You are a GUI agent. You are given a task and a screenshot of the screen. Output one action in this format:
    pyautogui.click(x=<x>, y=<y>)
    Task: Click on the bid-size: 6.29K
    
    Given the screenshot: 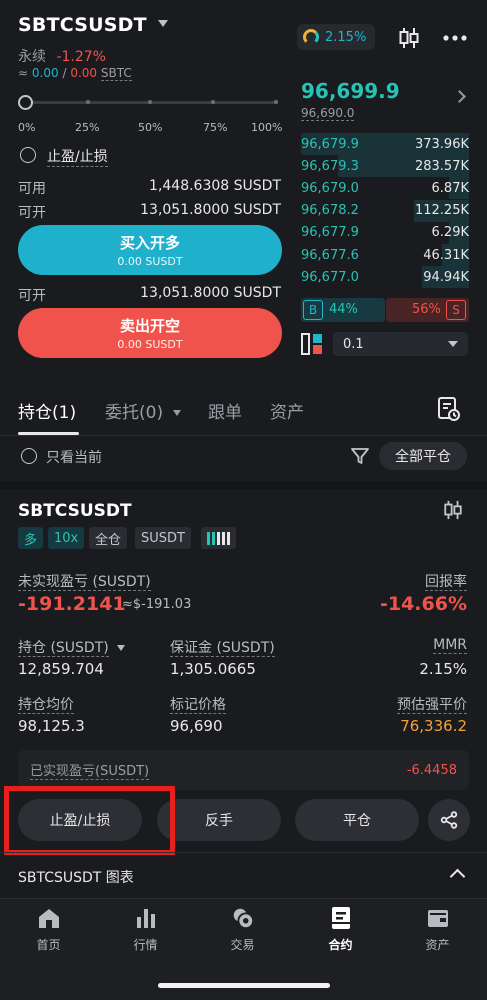 What is the action you would take?
    pyautogui.click(x=450, y=233)
    